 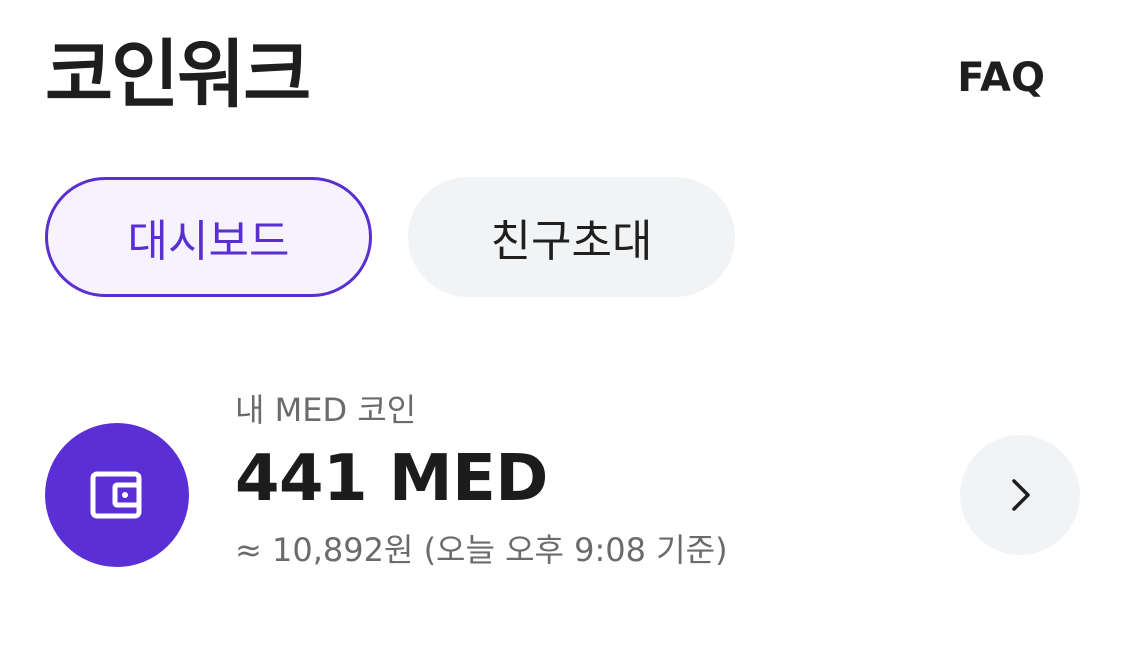 I want to click on tab-invite-friends: 친구초대, so click(x=571, y=237).